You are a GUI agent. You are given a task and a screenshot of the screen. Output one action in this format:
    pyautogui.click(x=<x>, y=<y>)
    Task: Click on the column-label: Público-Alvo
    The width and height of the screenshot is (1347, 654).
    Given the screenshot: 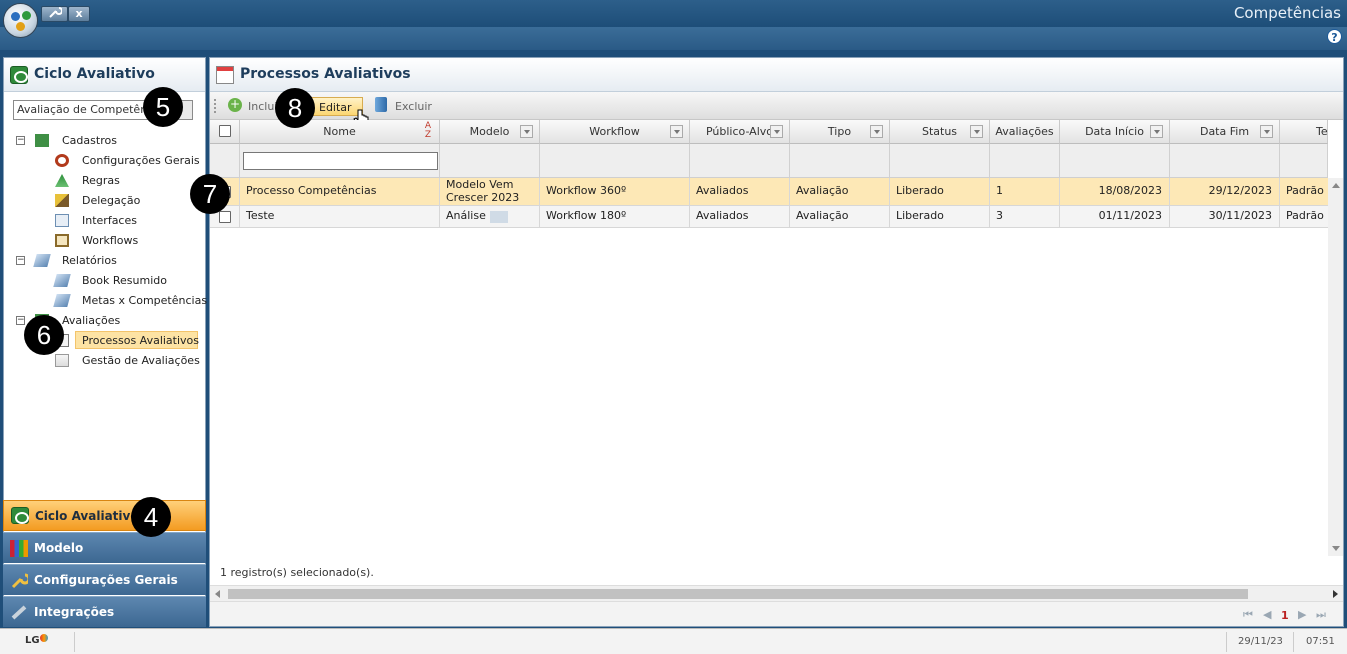 What is the action you would take?
    pyautogui.click(x=739, y=131)
    